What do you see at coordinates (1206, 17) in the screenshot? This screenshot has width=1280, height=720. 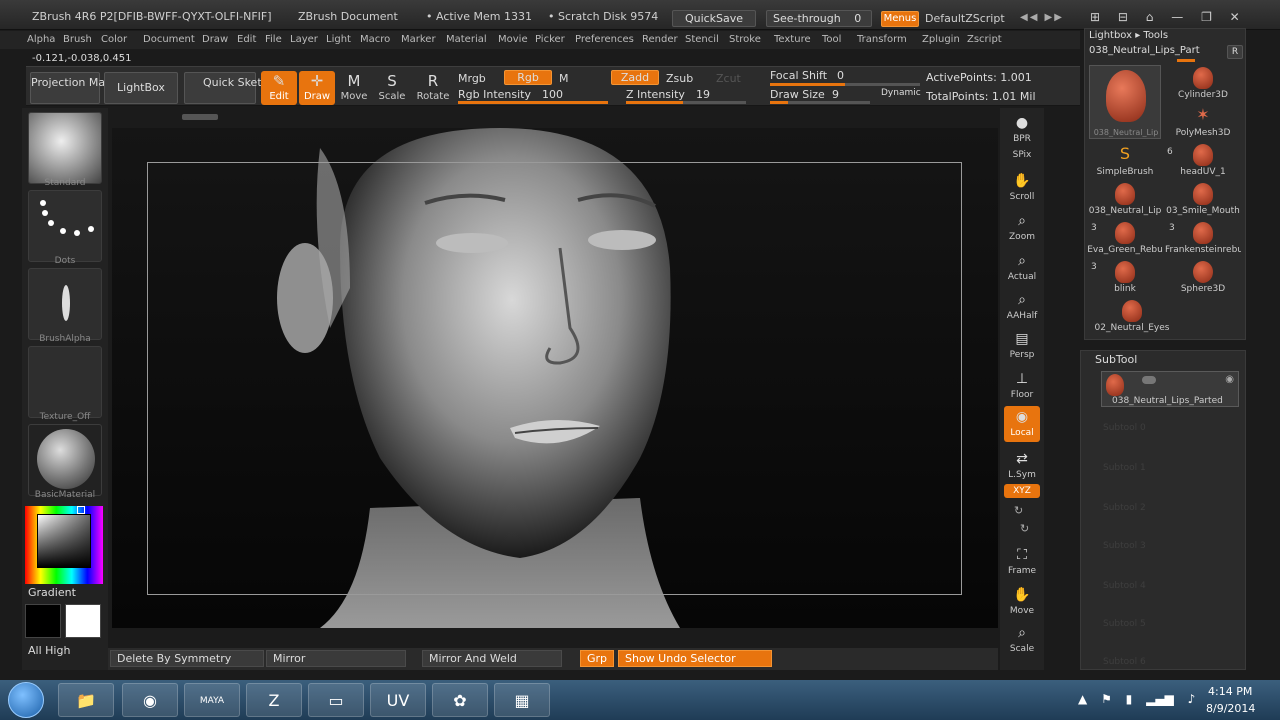 I see `maximize-icon: ❐` at bounding box center [1206, 17].